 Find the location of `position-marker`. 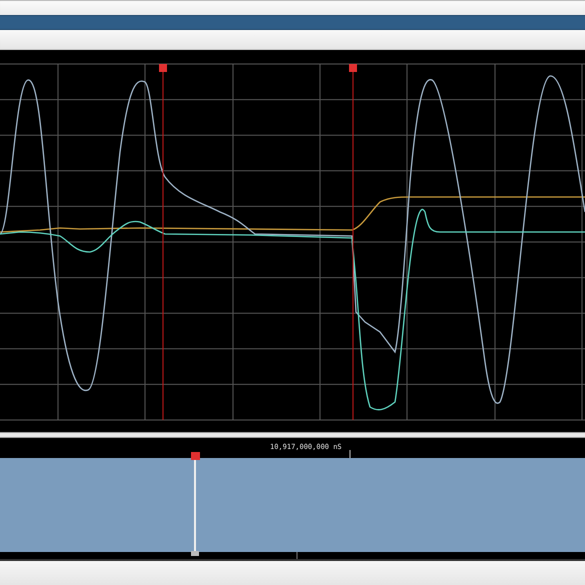

position-marker is located at coordinates (195, 504).